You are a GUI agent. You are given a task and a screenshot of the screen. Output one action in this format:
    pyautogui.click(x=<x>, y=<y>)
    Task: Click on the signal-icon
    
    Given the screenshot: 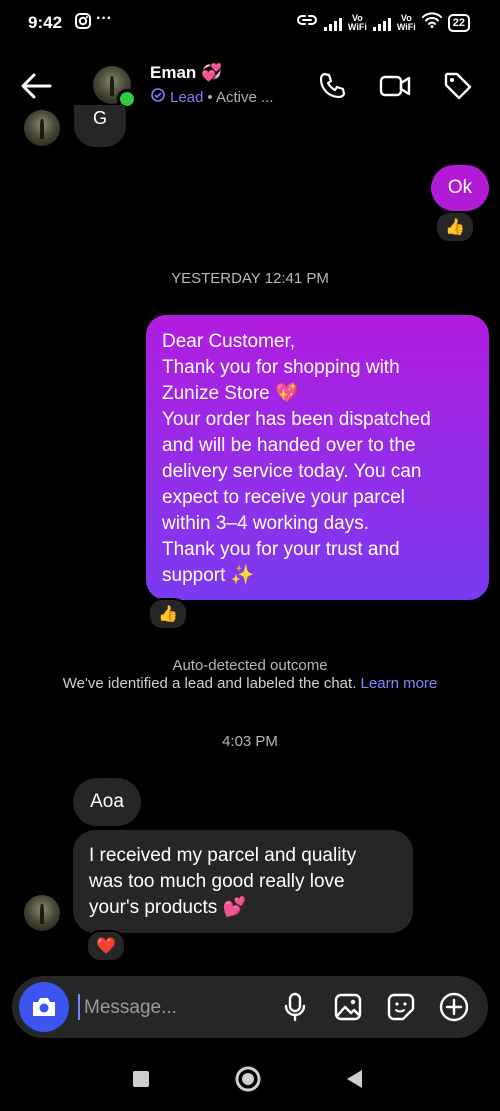 What is the action you would take?
    pyautogui.click(x=332, y=23)
    